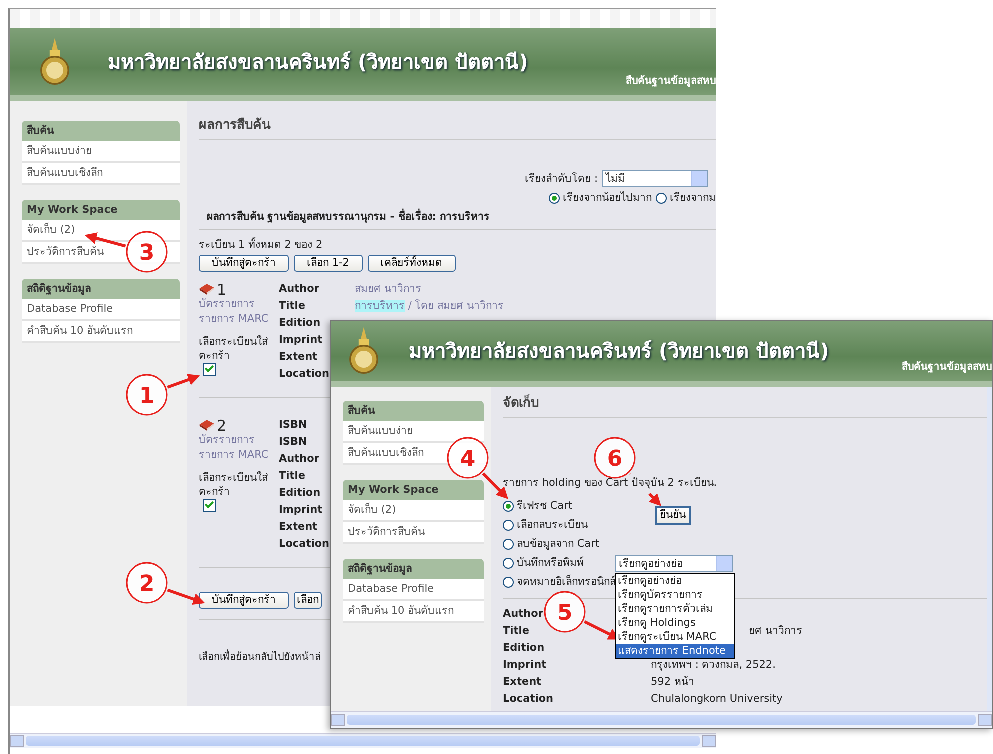  What do you see at coordinates (413, 533) in the screenshot?
I see `sidebar-link: ประวัติการสืบค้น` at bounding box center [413, 533].